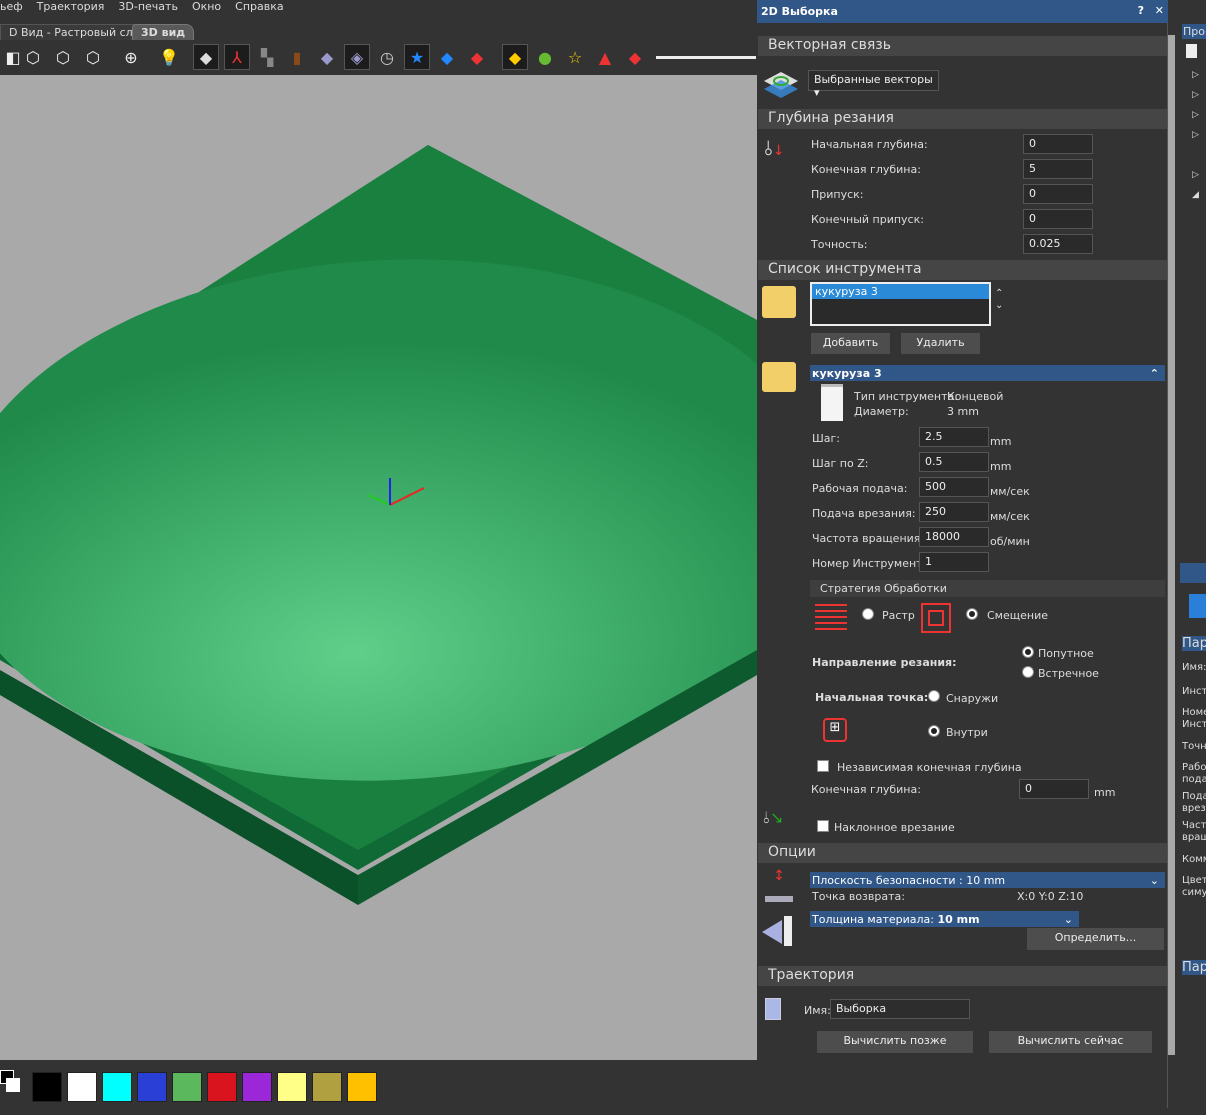 This screenshot has width=1206, height=1115. What do you see at coordinates (962, 46) in the screenshot?
I see `section-vector: Векторная связь` at bounding box center [962, 46].